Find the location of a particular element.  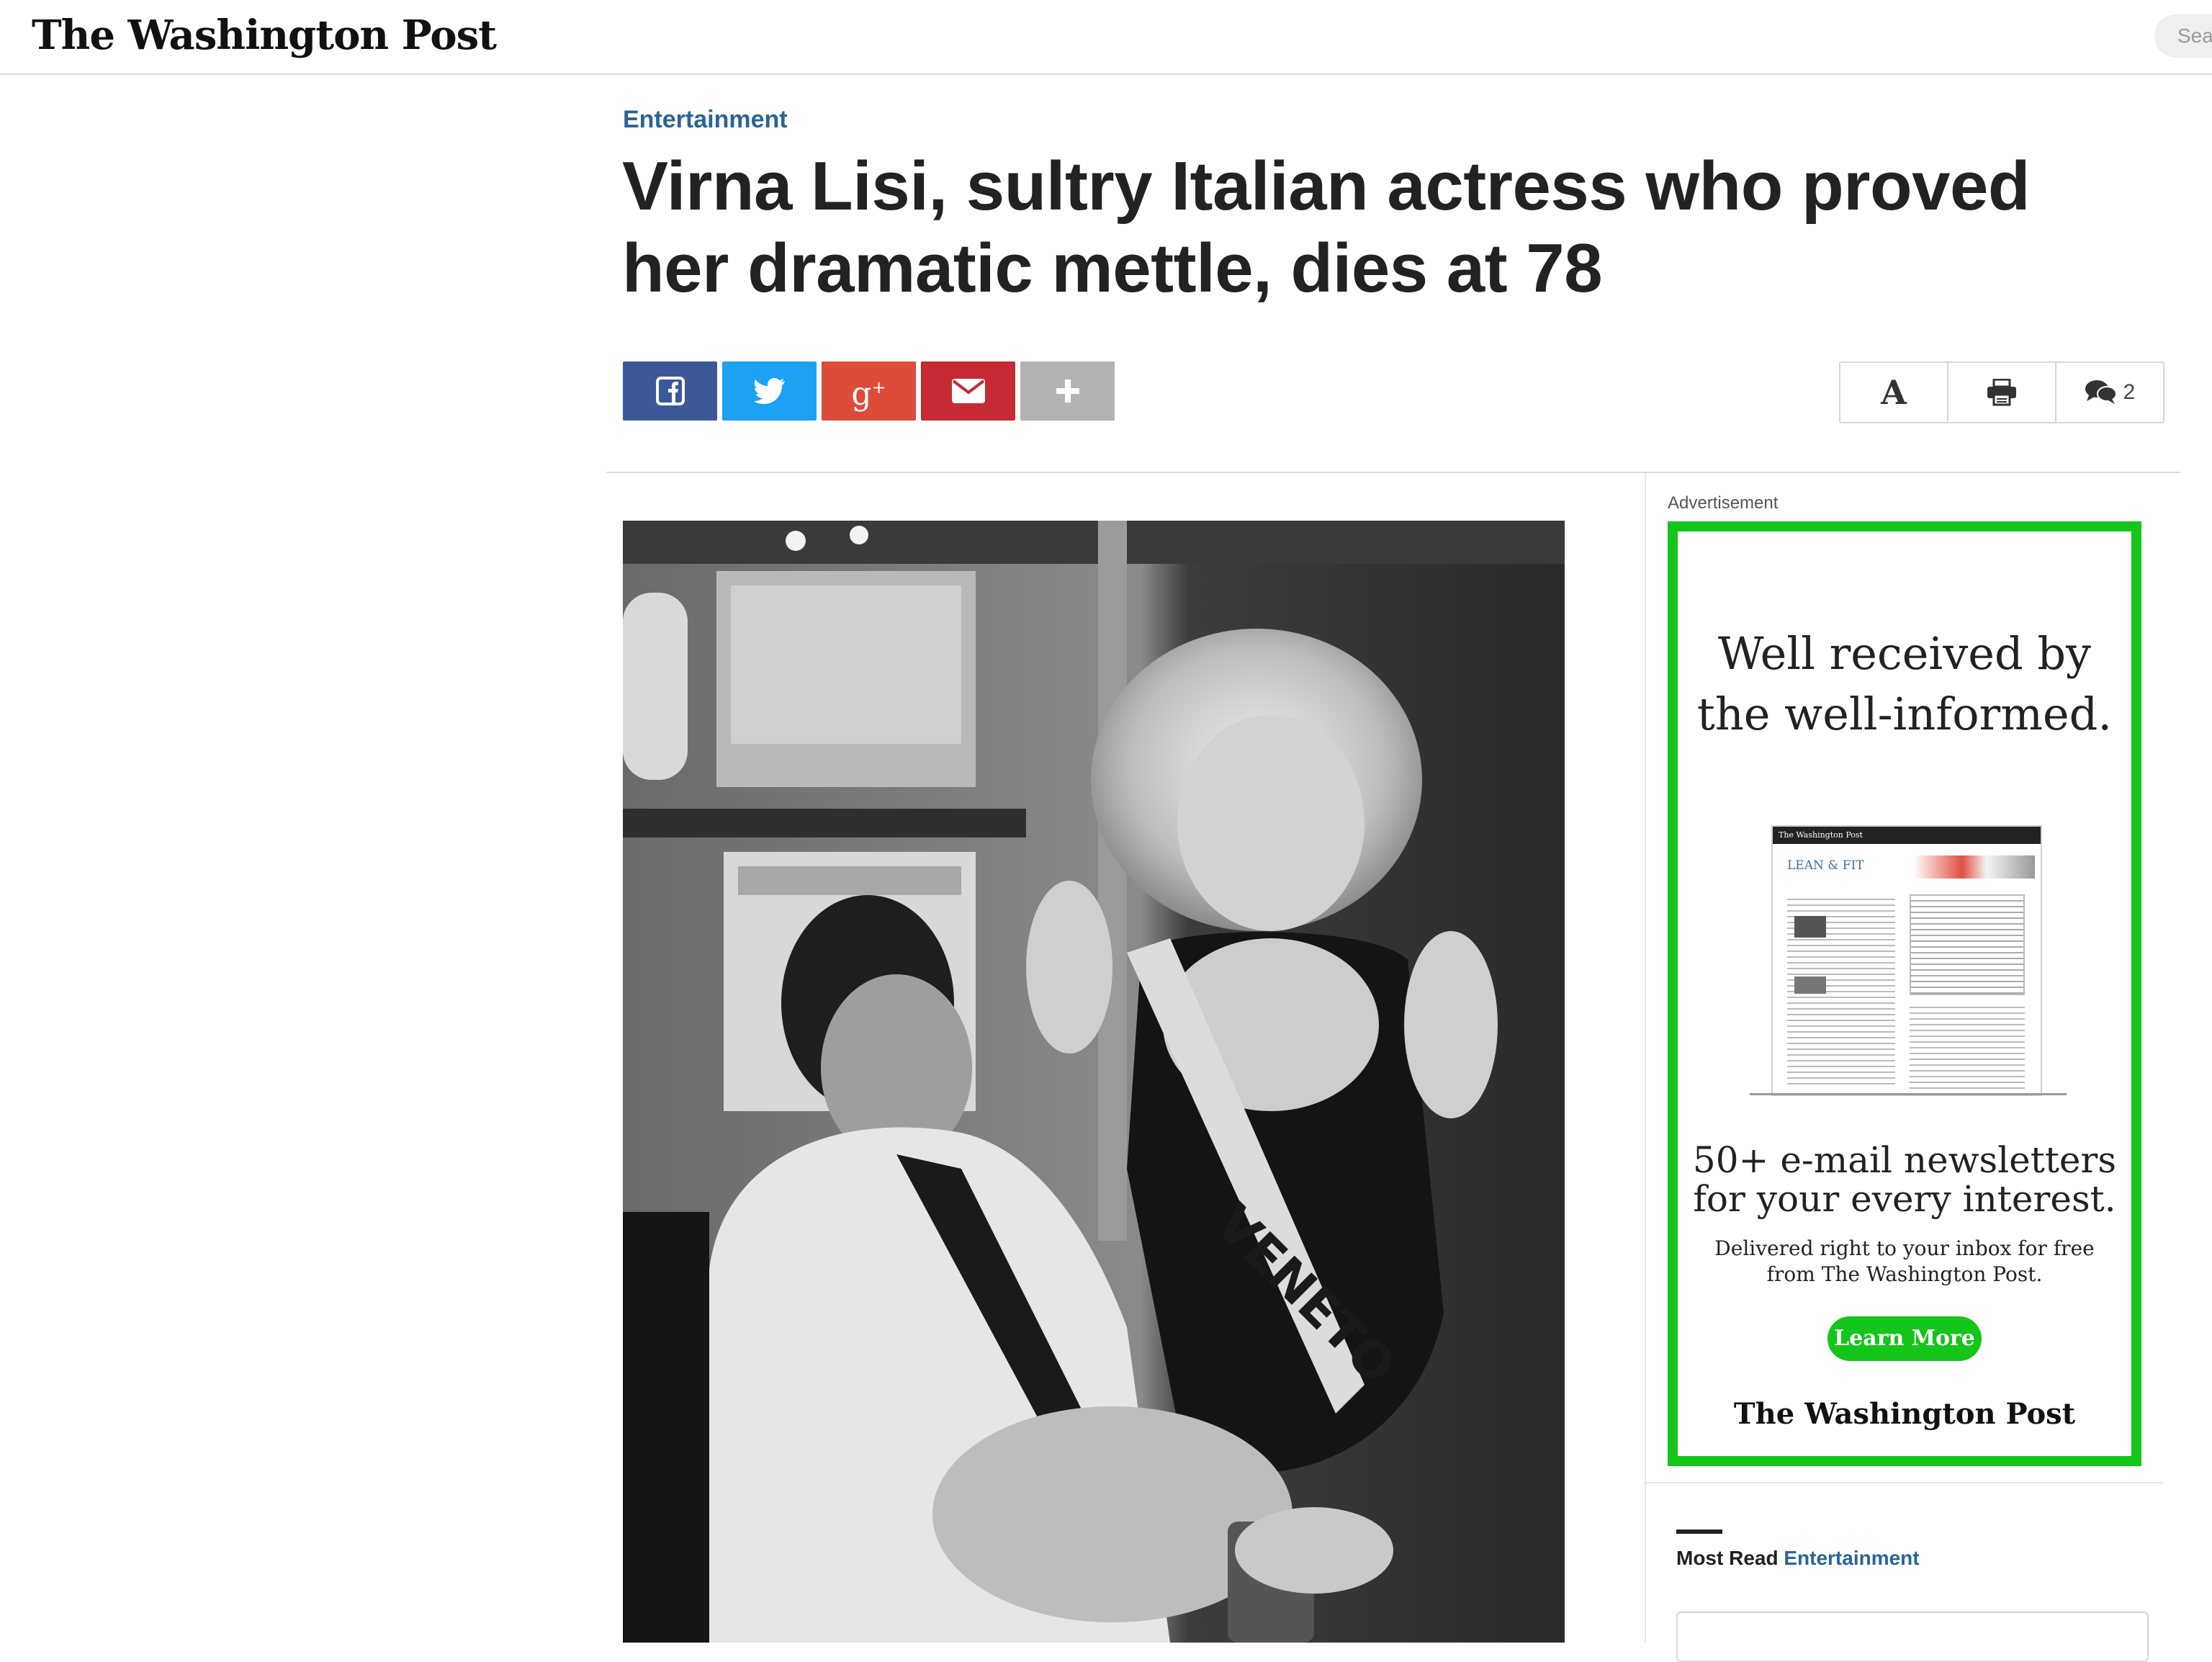

top-nav-bar: The Washington Post Sea is located at coordinates (1106, 37).